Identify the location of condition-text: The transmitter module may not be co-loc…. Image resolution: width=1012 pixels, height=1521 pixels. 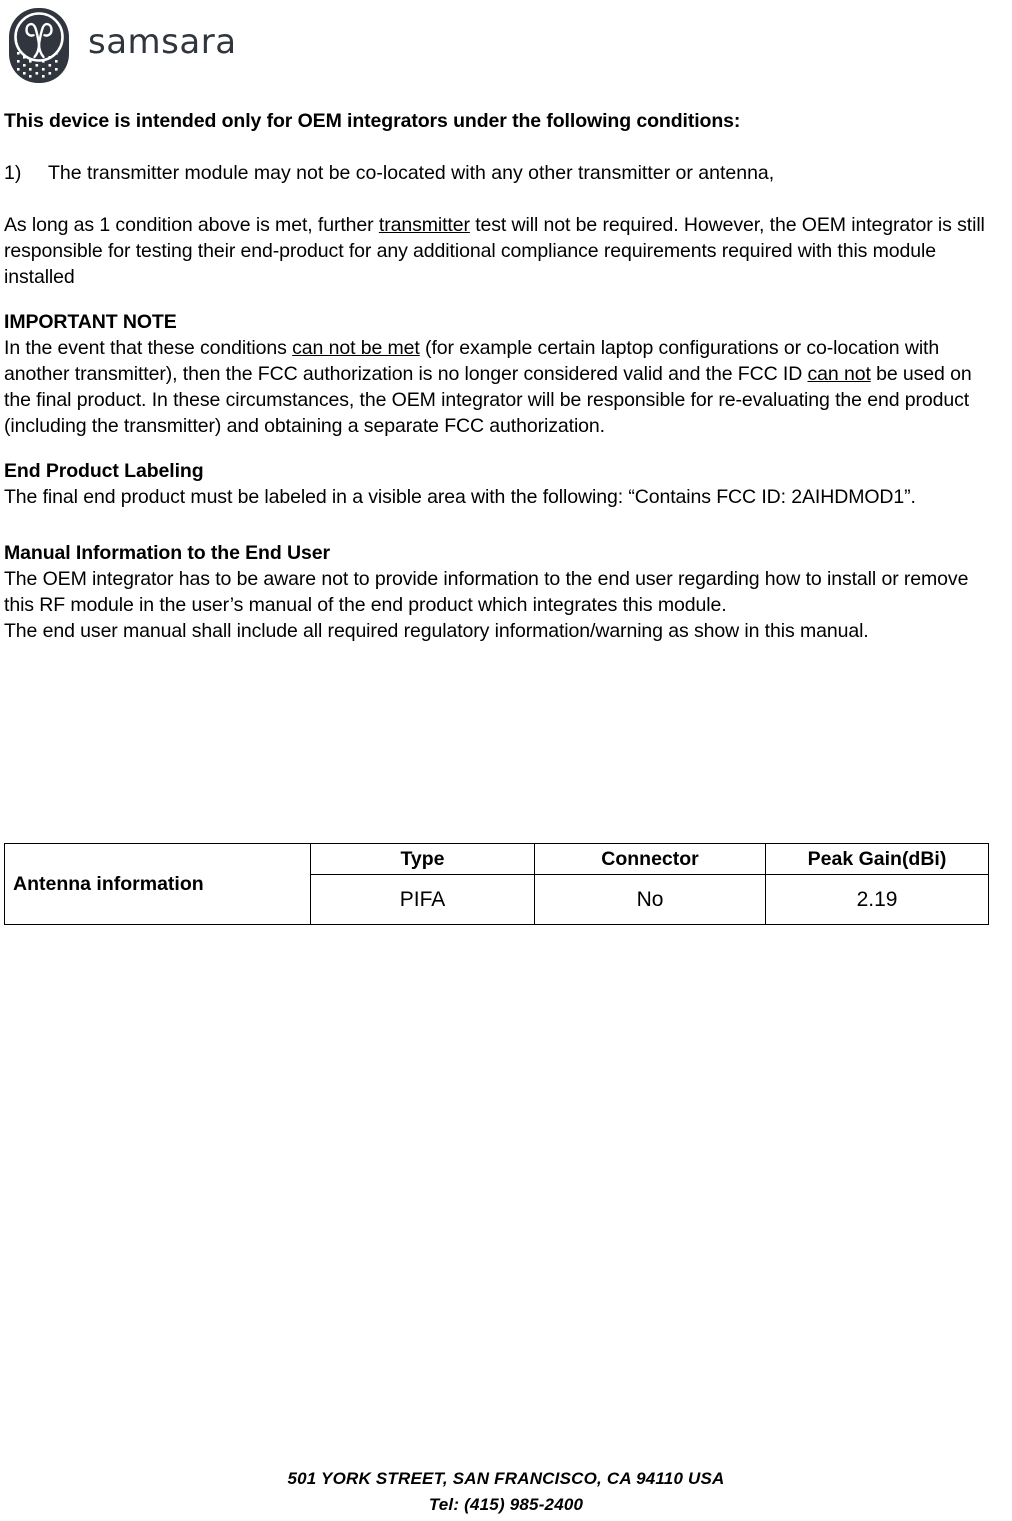
(411, 173).